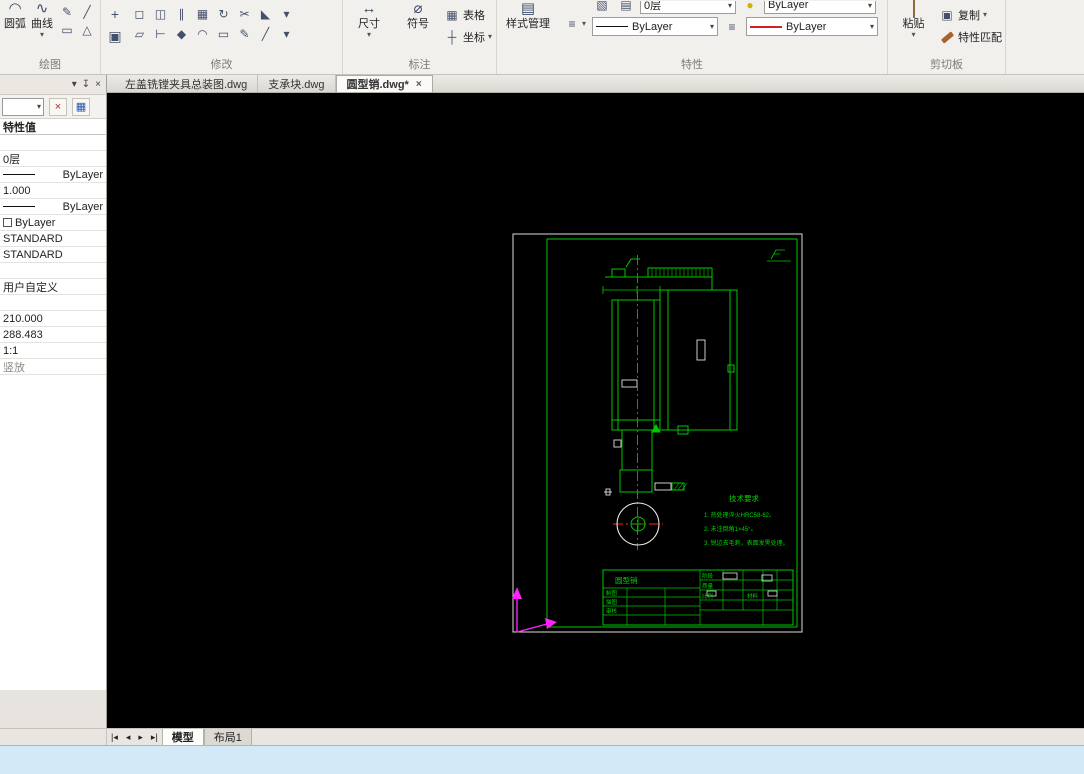  What do you see at coordinates (86, 84) in the screenshot?
I see `pin-icon: ↧` at bounding box center [86, 84].